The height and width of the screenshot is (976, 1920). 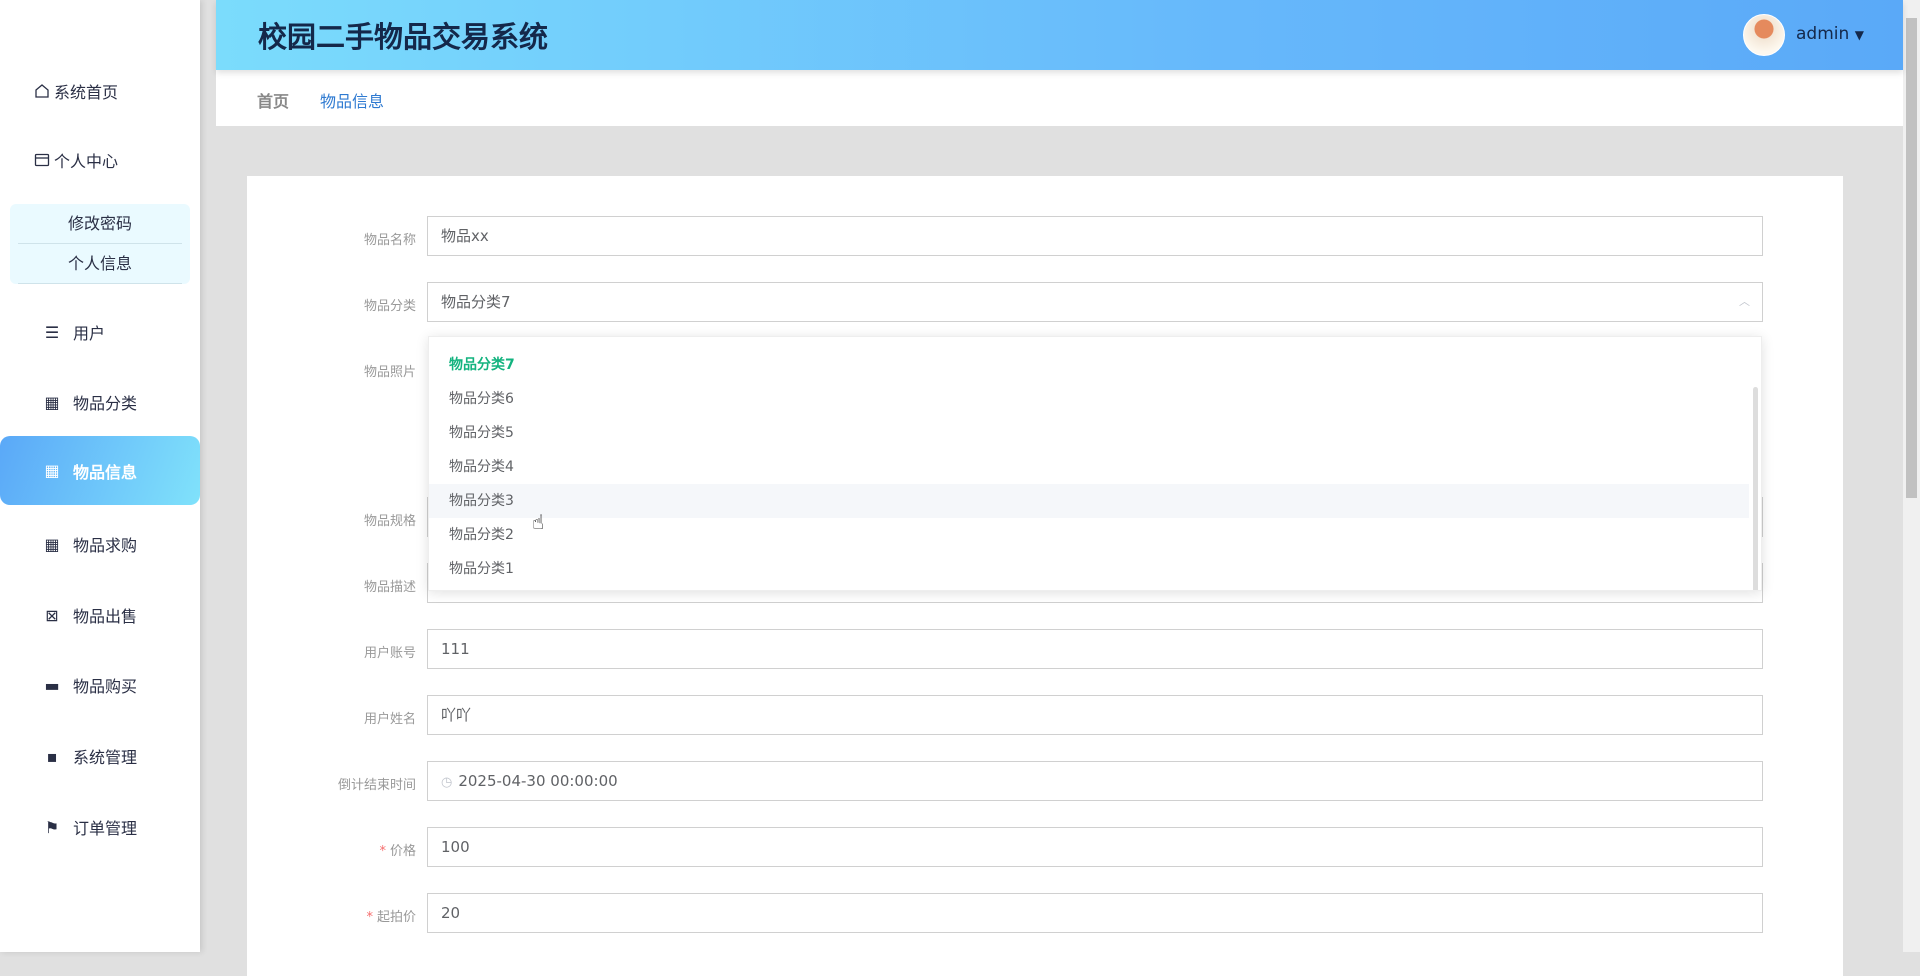 I want to click on hand-cursor-icon: ☝, so click(x=538, y=522).